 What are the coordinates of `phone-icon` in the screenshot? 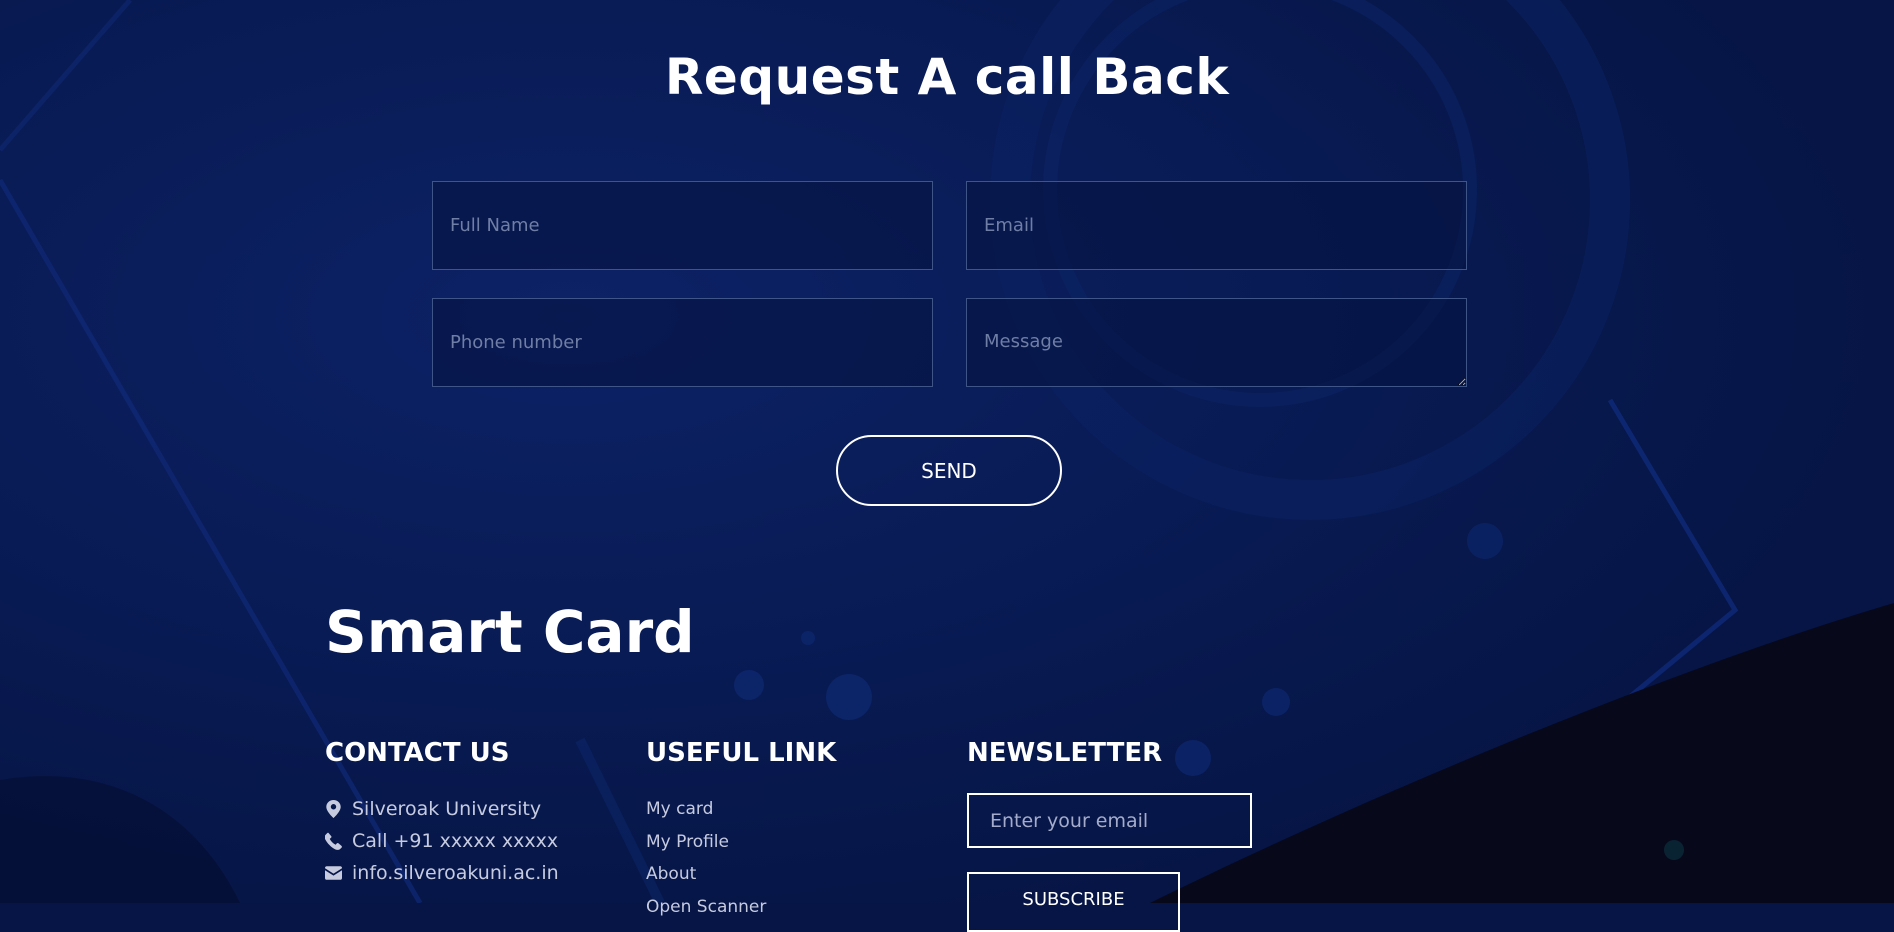 It's located at (333, 841).